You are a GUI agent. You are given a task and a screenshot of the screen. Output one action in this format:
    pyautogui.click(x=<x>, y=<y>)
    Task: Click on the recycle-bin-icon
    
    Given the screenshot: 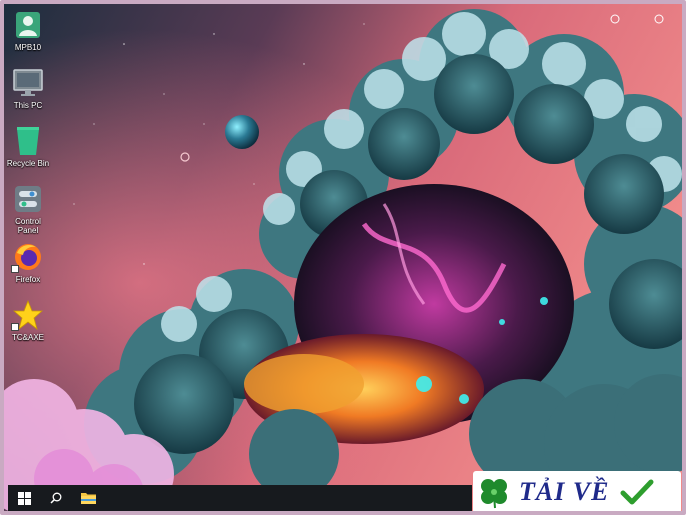 What is the action you would take?
    pyautogui.click(x=28, y=141)
    